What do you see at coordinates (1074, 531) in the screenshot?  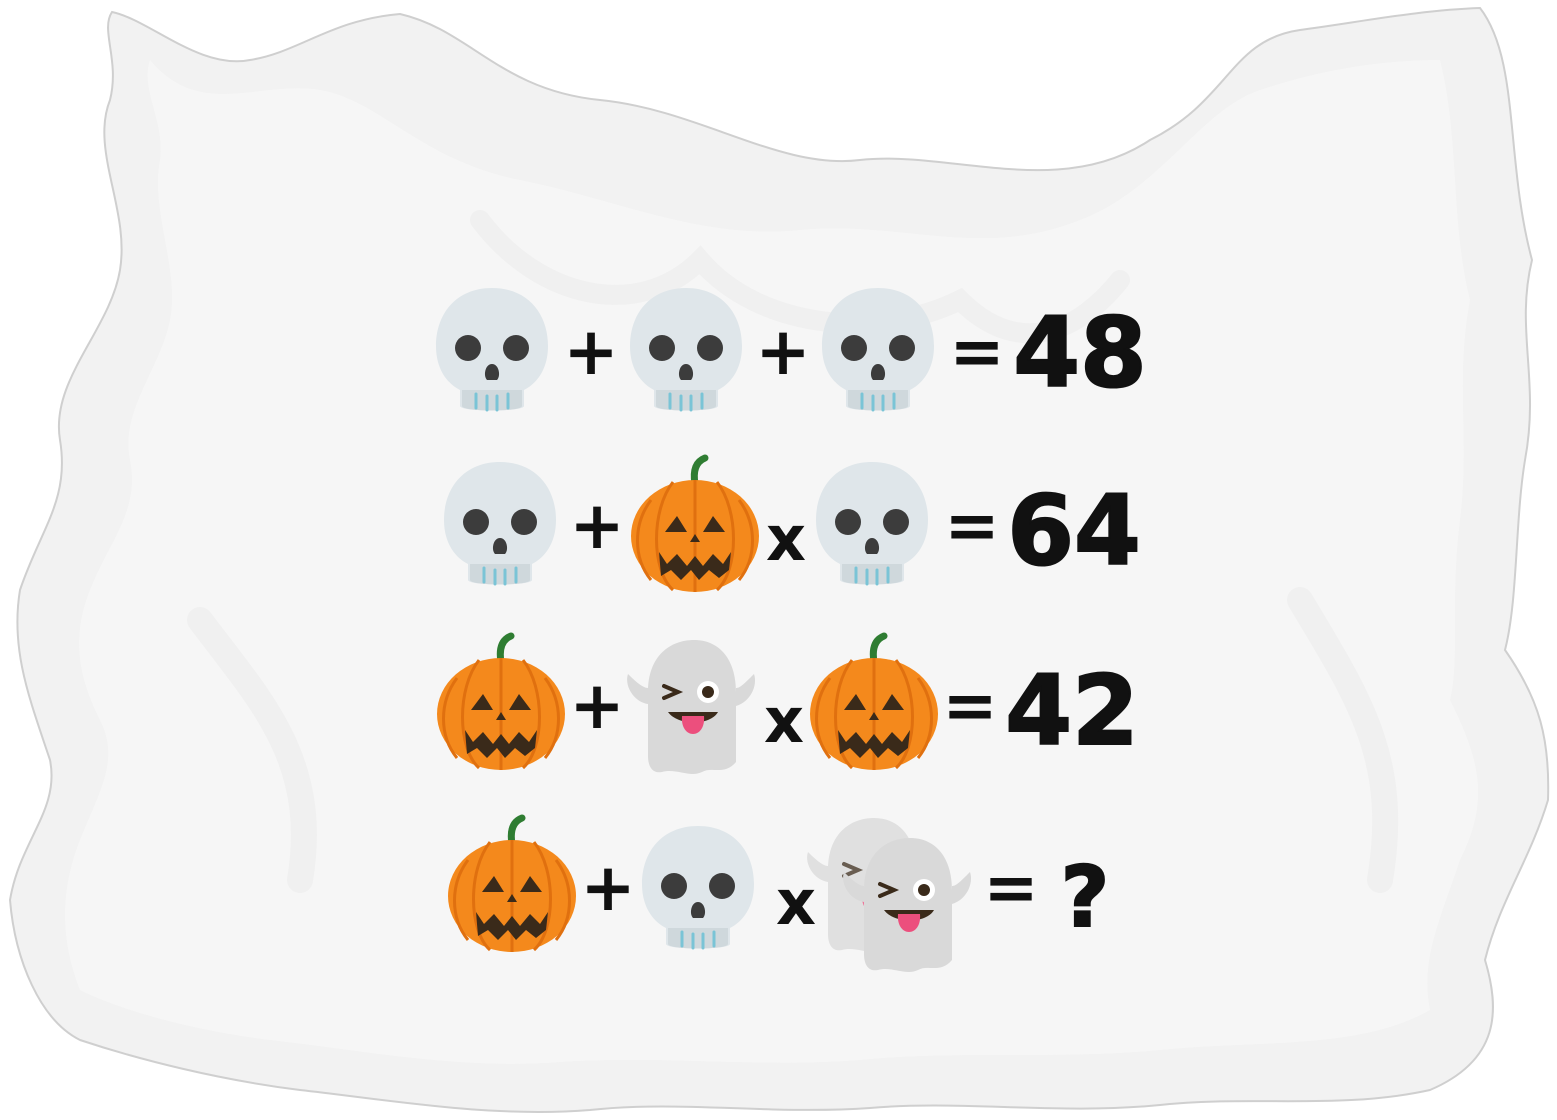 I see `result-value: 64` at bounding box center [1074, 531].